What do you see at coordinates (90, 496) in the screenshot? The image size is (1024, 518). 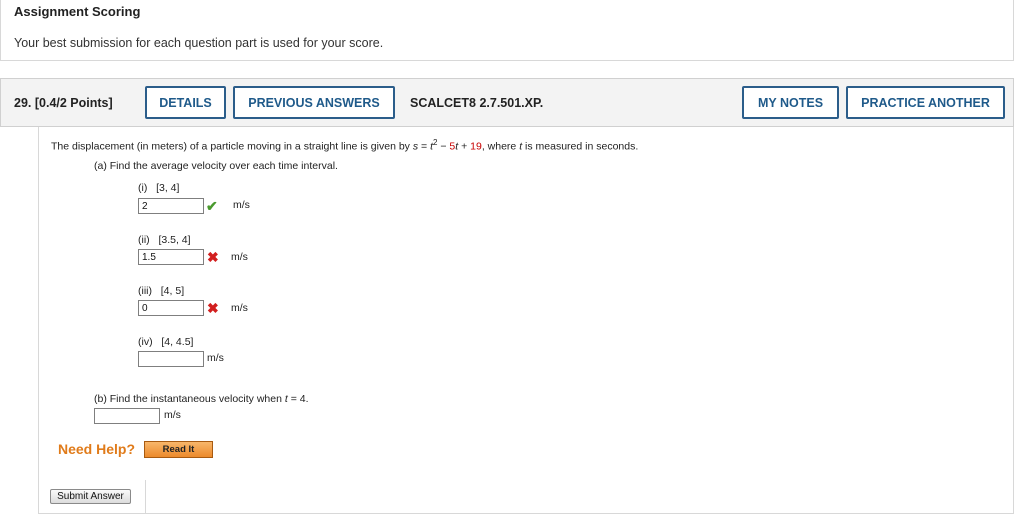 I see `submit-answer-button: Submit Answer` at bounding box center [90, 496].